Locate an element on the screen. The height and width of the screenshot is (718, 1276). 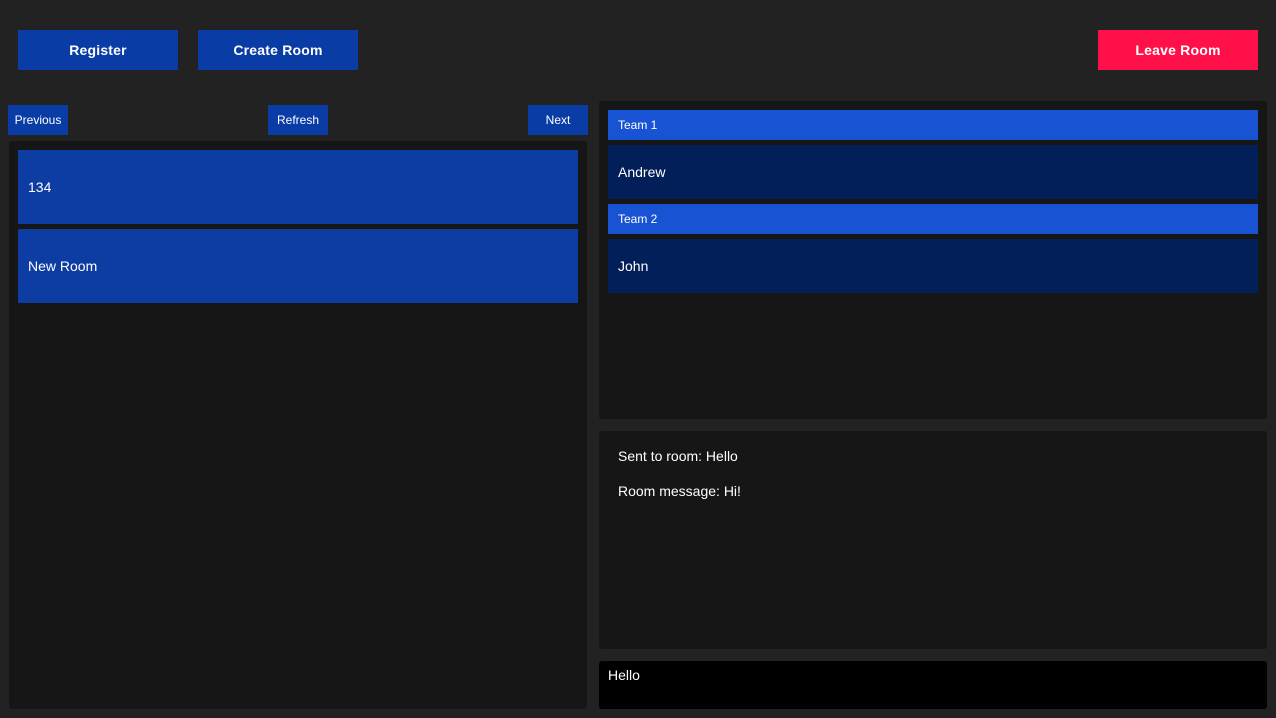
room-list-item: 134 is located at coordinates (298, 187).